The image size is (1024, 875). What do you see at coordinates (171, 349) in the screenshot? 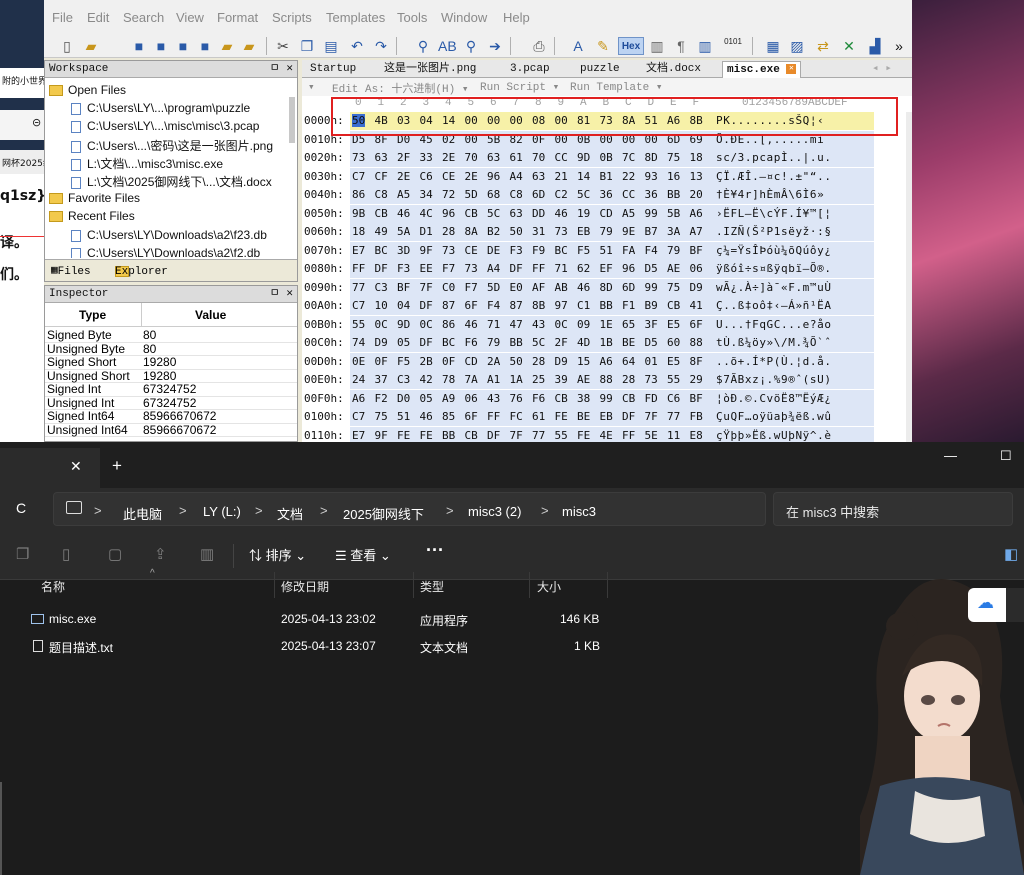
I see `inspector-row: Unsigned Byte 80` at bounding box center [171, 349].